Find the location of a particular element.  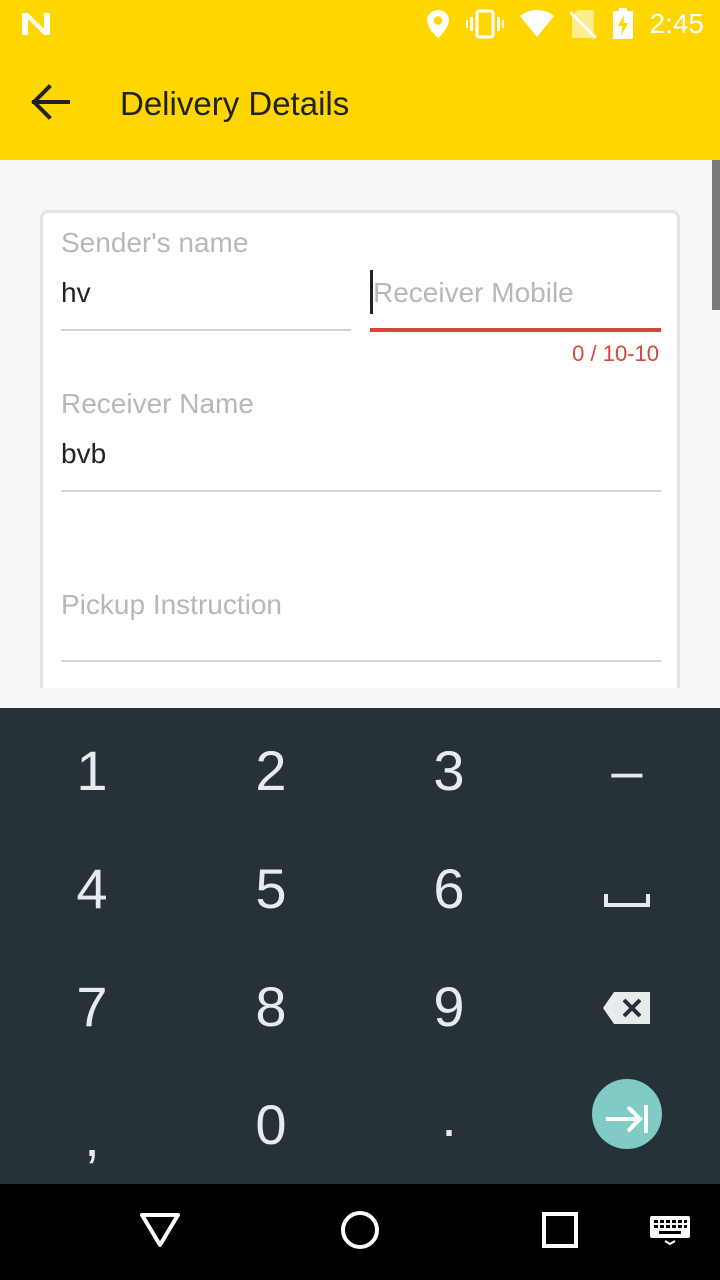

keyboard-switch-icon is located at coordinates (670, 1232).